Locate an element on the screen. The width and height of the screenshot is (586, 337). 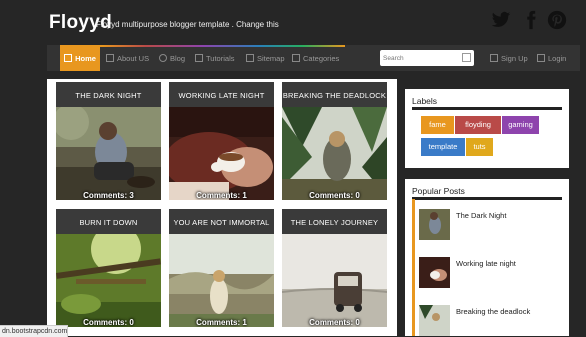
home-icon is located at coordinates (68, 58).